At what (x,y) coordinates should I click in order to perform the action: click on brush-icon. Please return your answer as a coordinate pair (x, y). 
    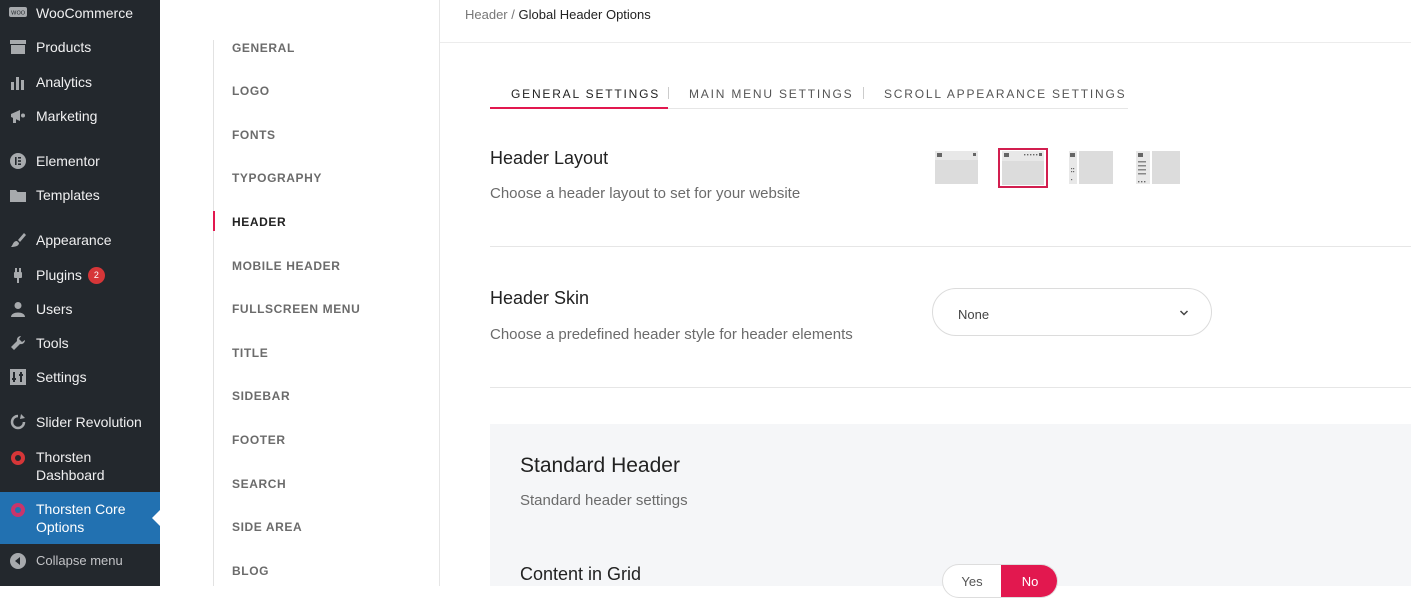
    Looking at the image, I should click on (18, 240).